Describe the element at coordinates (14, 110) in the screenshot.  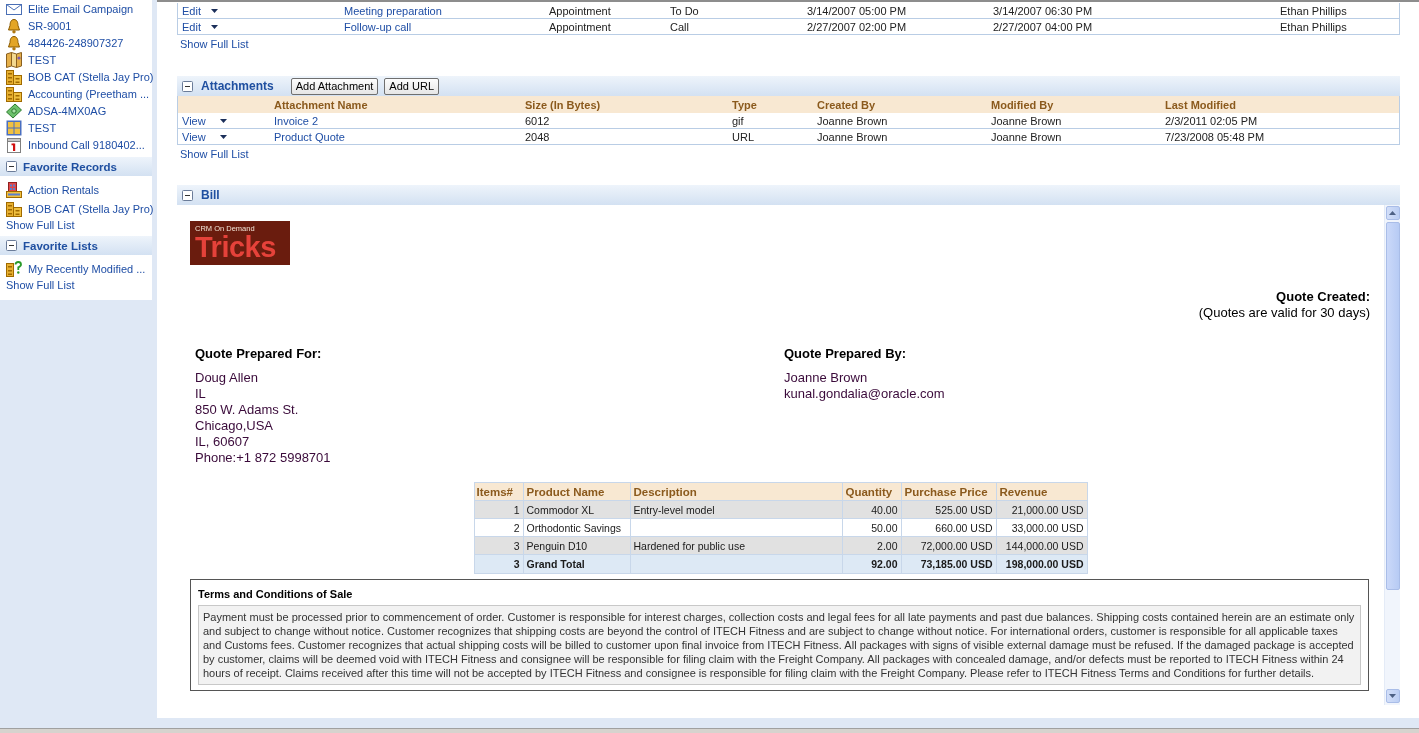
I see `banknote-icon` at that location.